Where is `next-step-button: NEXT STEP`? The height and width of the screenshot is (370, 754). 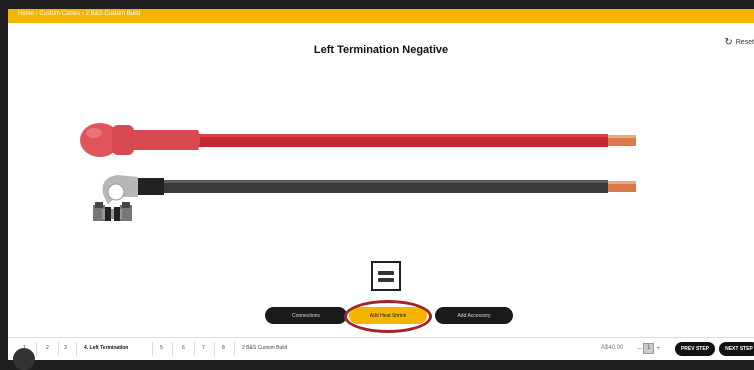 next-step-button: NEXT STEP is located at coordinates (736, 349).